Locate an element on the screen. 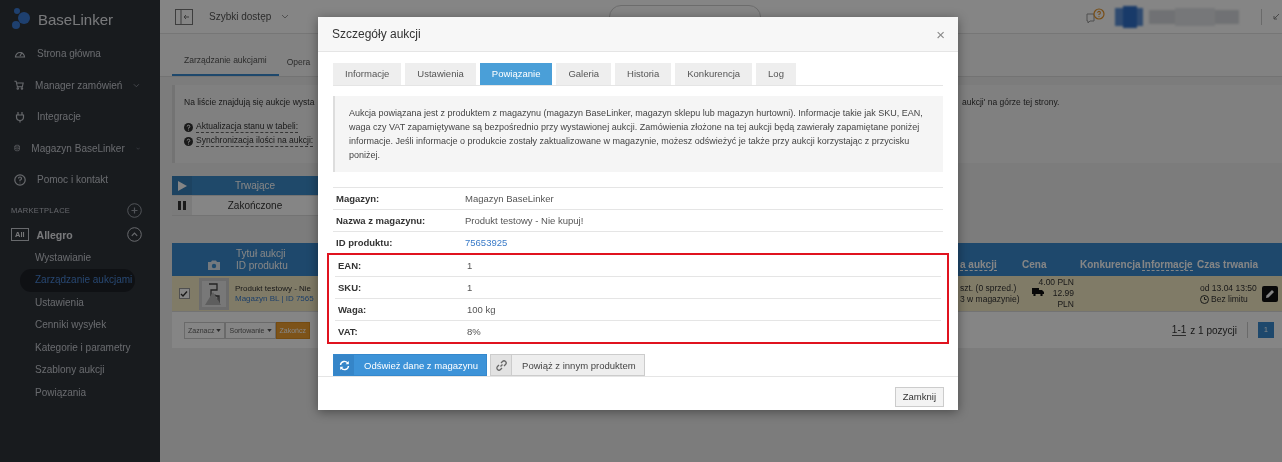  column-header: Konkurencja is located at coordinates (1110, 264).